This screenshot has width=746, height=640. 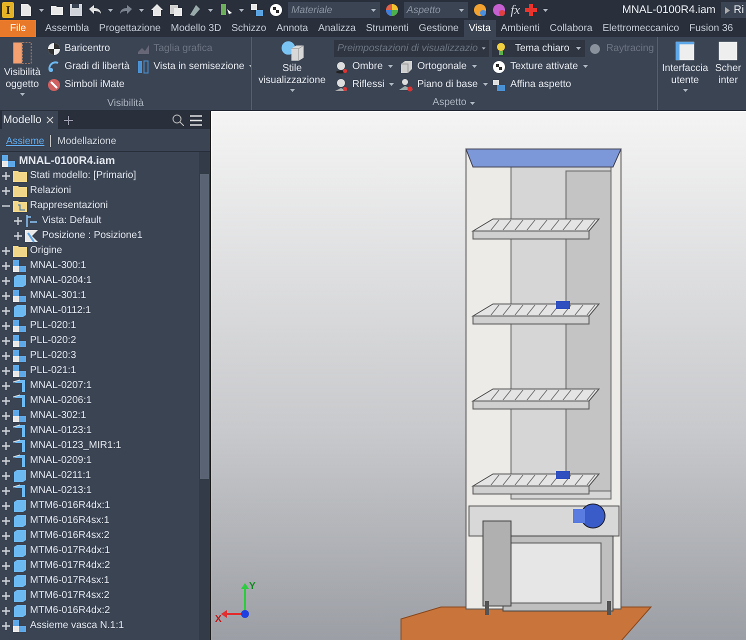 I want to click on app-logo: I, so click(x=8, y=10).